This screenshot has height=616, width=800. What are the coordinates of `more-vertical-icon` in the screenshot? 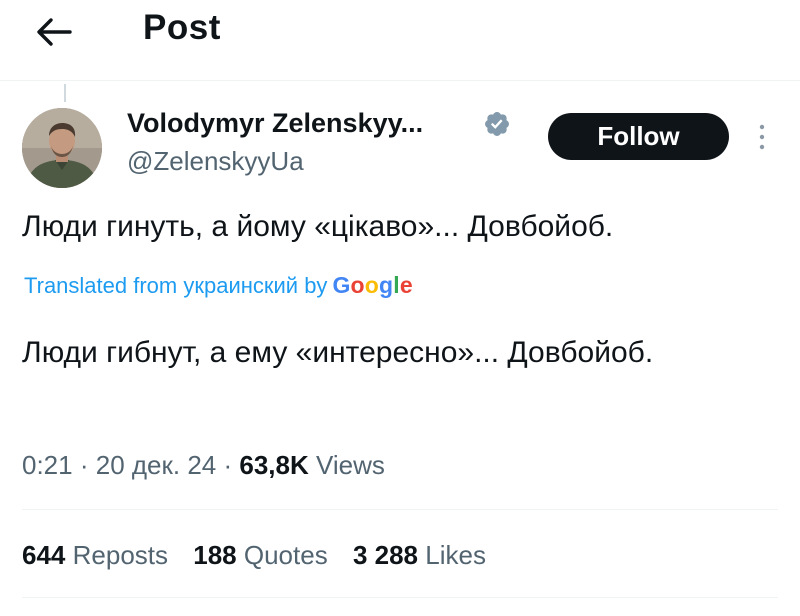 It's located at (762, 137).